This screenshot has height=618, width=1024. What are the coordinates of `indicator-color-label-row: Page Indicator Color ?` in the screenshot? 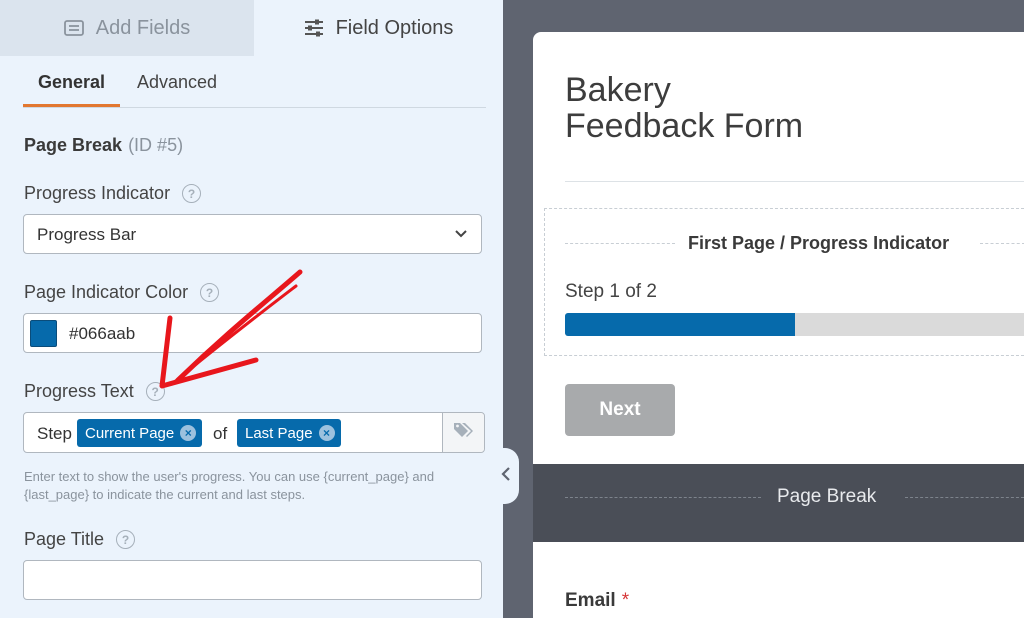 It's located at (122, 292).